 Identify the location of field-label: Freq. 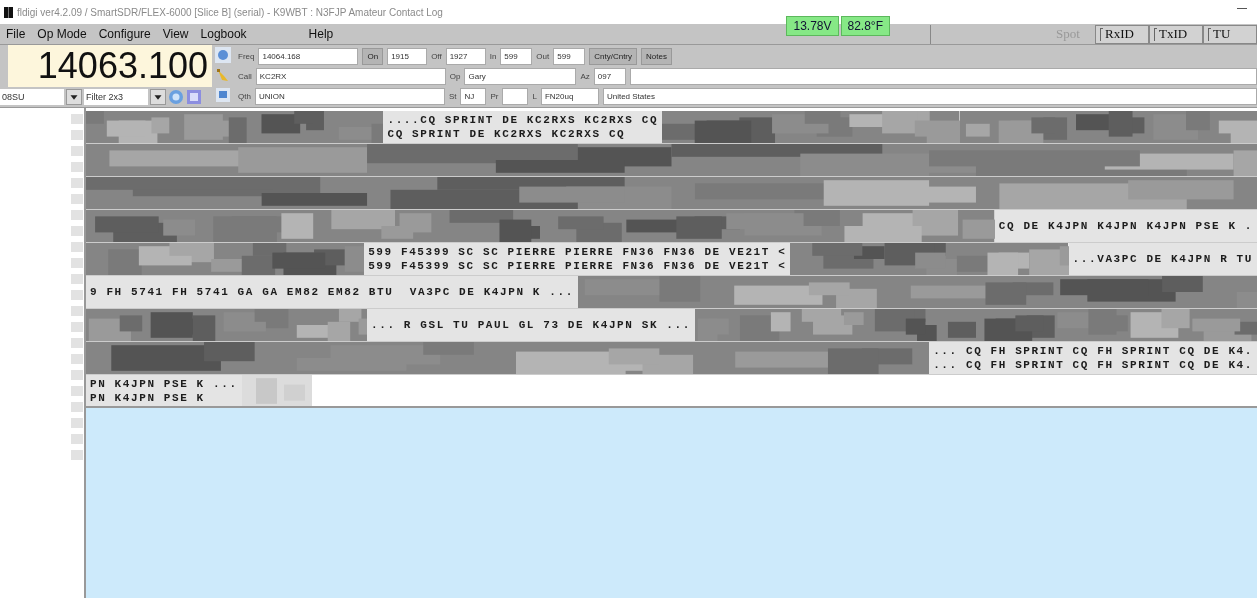
(246, 56).